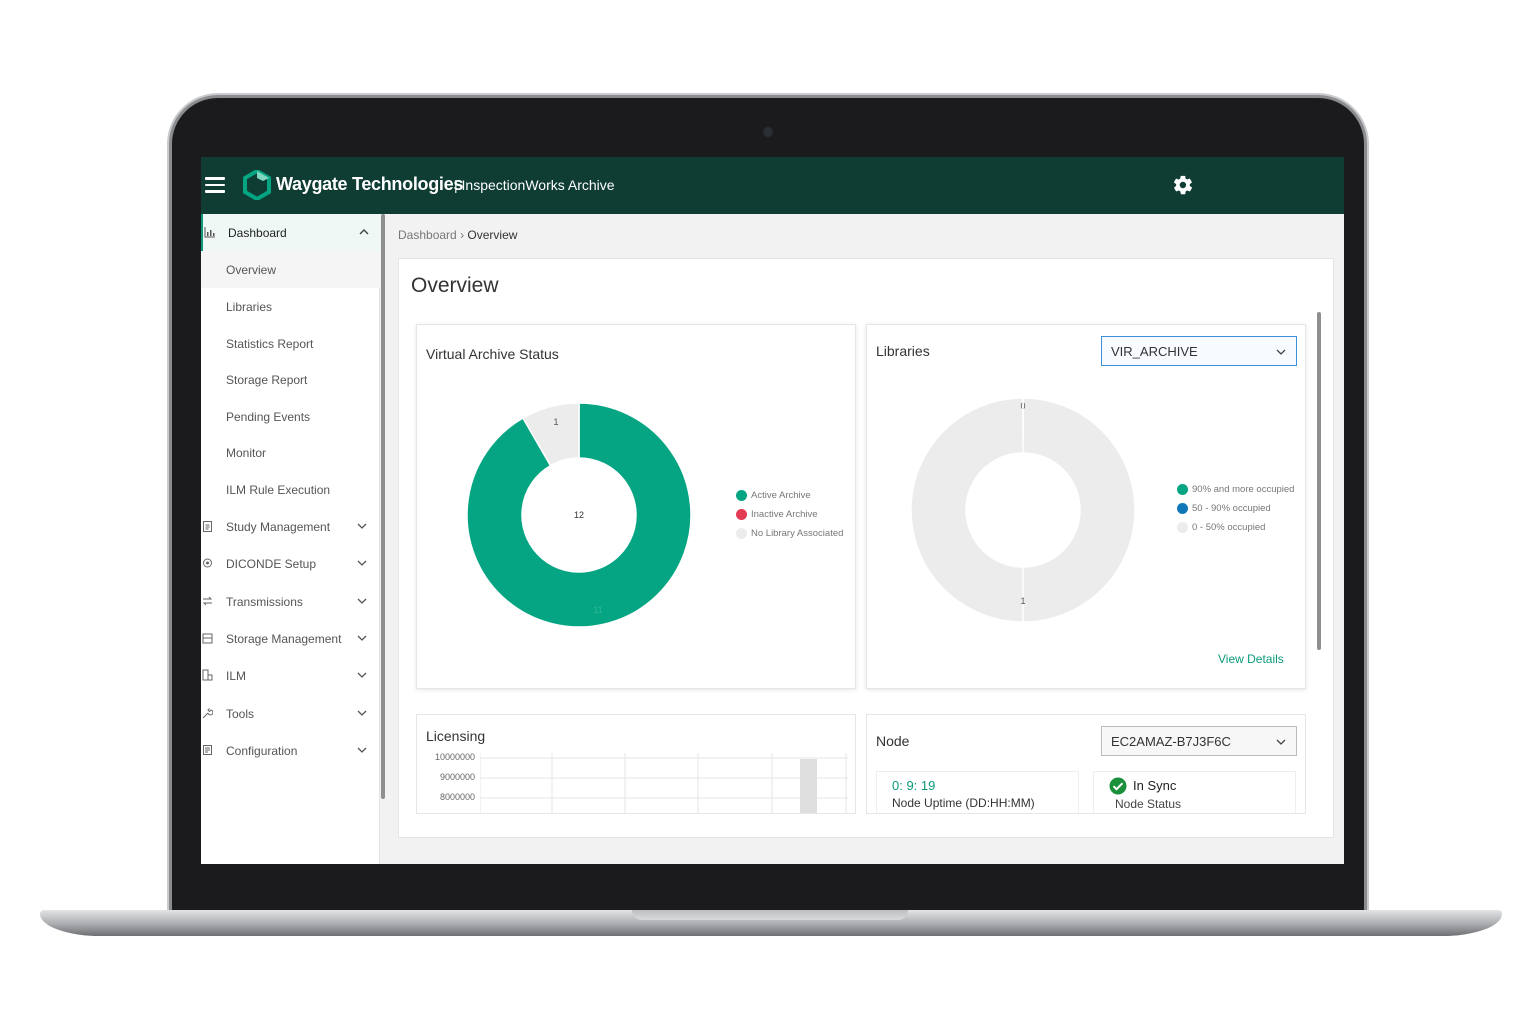 The width and height of the screenshot is (1536, 1024). Describe the element at coordinates (456, 736) in the screenshot. I see `panel-title: Licensing` at that location.